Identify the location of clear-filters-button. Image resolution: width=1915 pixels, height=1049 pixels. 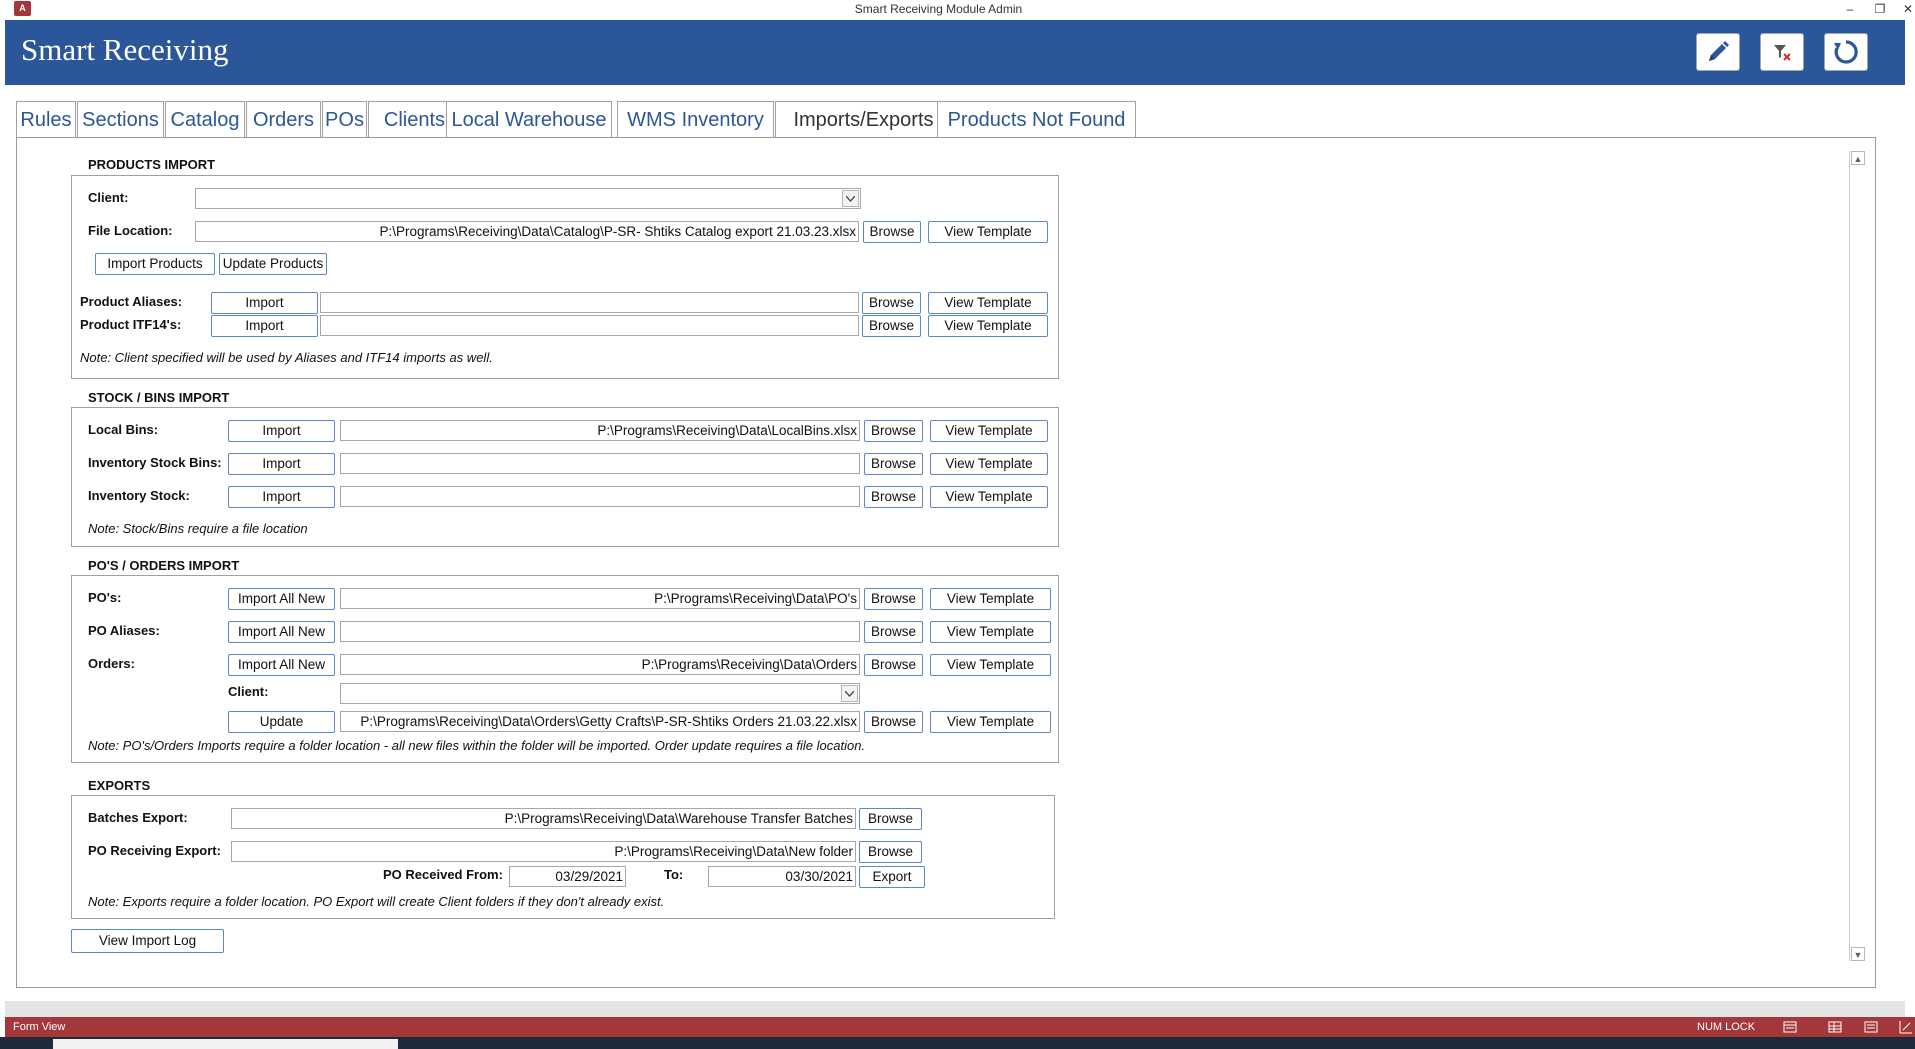
(1782, 52).